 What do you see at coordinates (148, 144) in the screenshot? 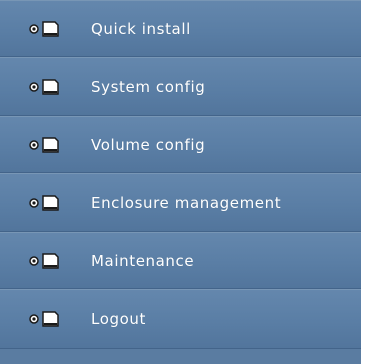
I see `menu-item-label: Volume config` at bounding box center [148, 144].